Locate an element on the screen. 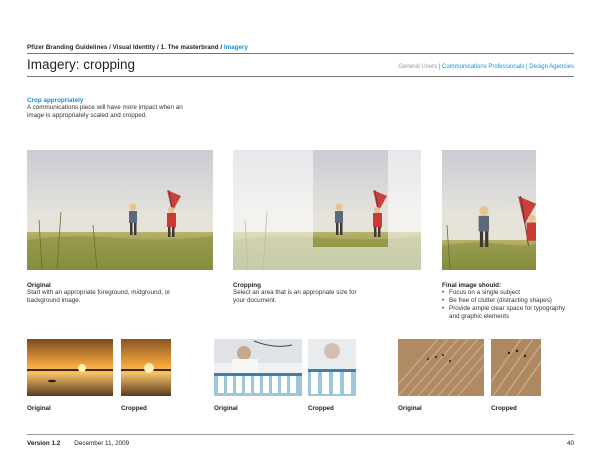 This screenshot has width=600, height=463. original-caption-title: Original is located at coordinates (39, 285).